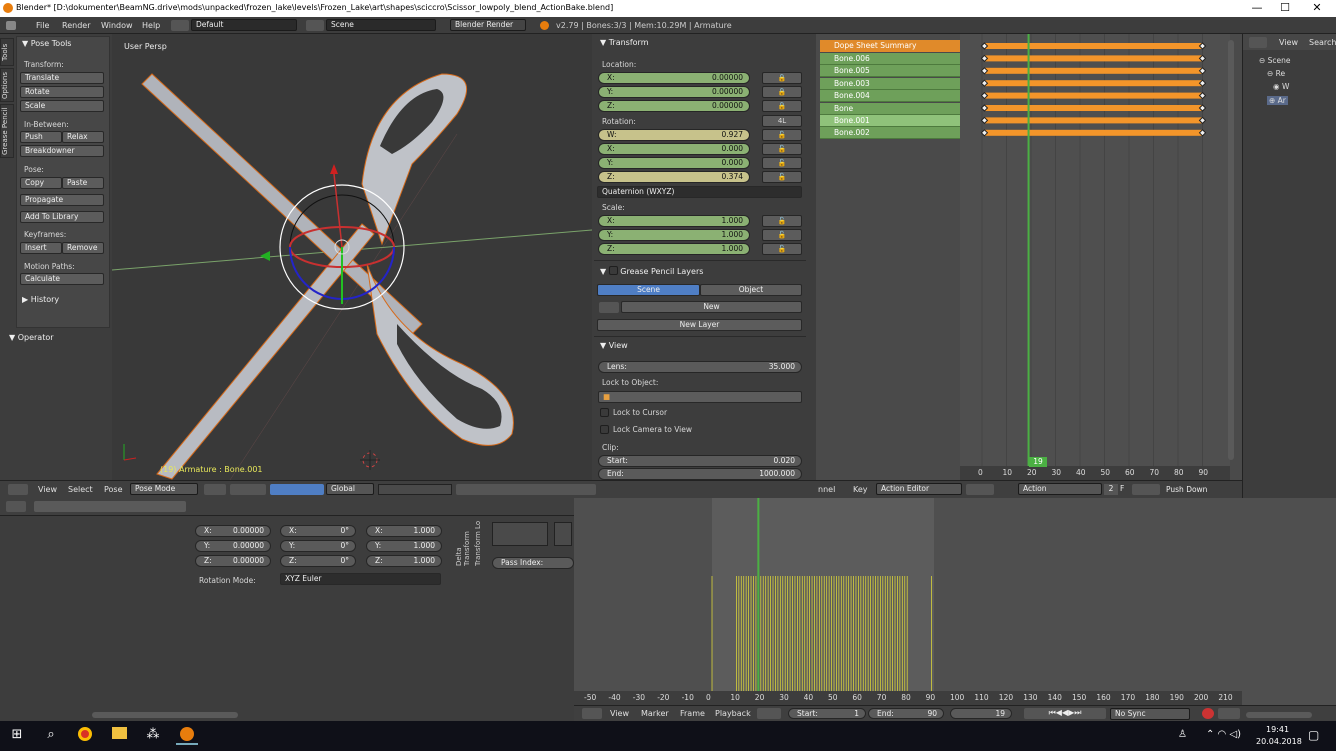  I want to click on rotation-y-field: Y: 0.000, so click(674, 163).